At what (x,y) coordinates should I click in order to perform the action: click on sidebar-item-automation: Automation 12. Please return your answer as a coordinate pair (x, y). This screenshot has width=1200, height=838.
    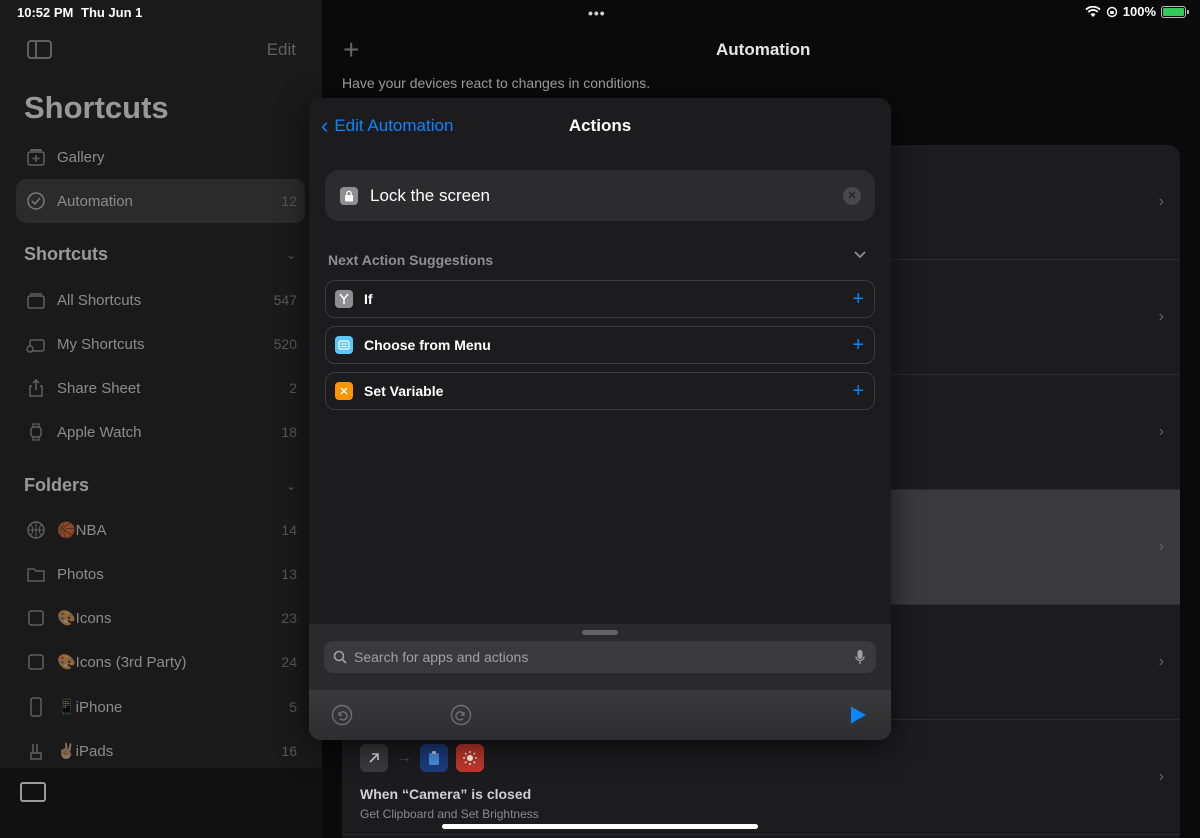
    Looking at the image, I should click on (160, 201).